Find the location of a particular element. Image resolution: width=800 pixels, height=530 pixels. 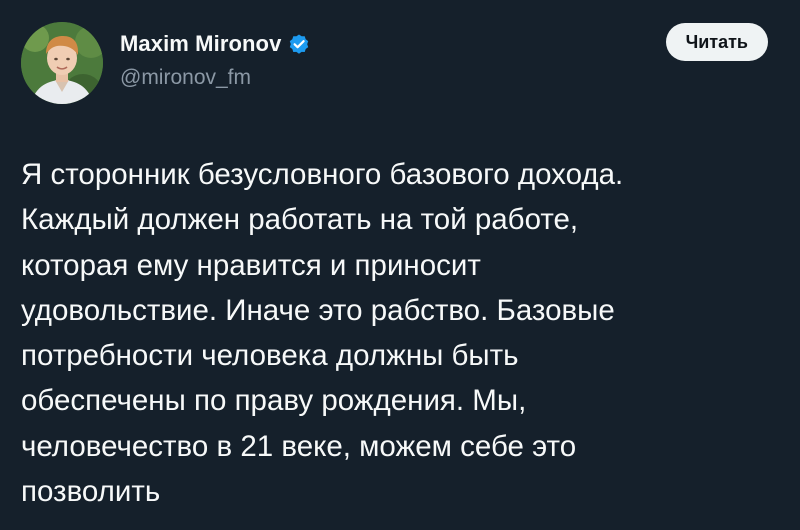

tweet-header: Maxim Mironov @mironov_fm Читать is located at coordinates (394, 63).